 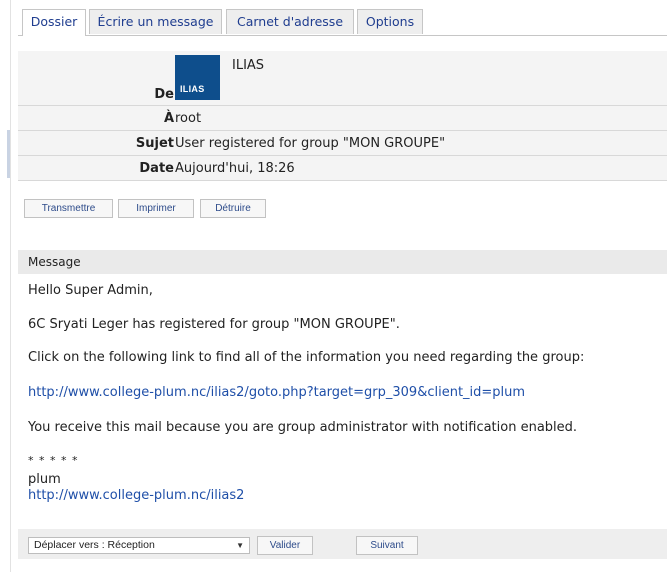 What do you see at coordinates (197, 77) in the screenshot?
I see `ilias-logo: ILIAS` at bounding box center [197, 77].